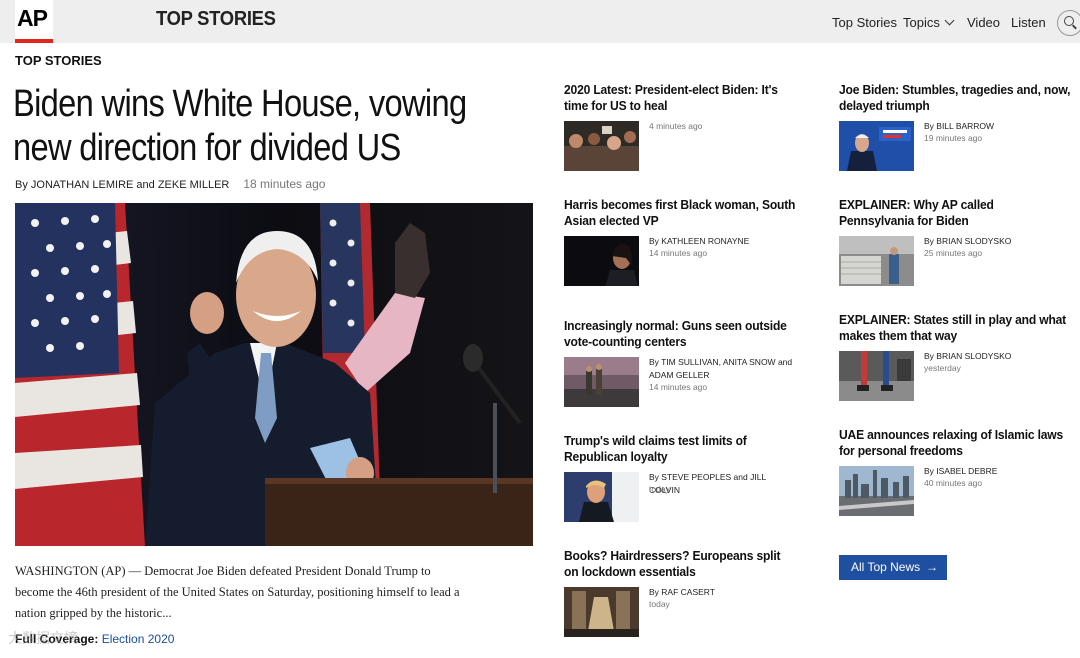 The height and width of the screenshot is (658, 1080). Describe the element at coordinates (921, 22) in the screenshot. I see `nav-topics-label: Topics` at that location.